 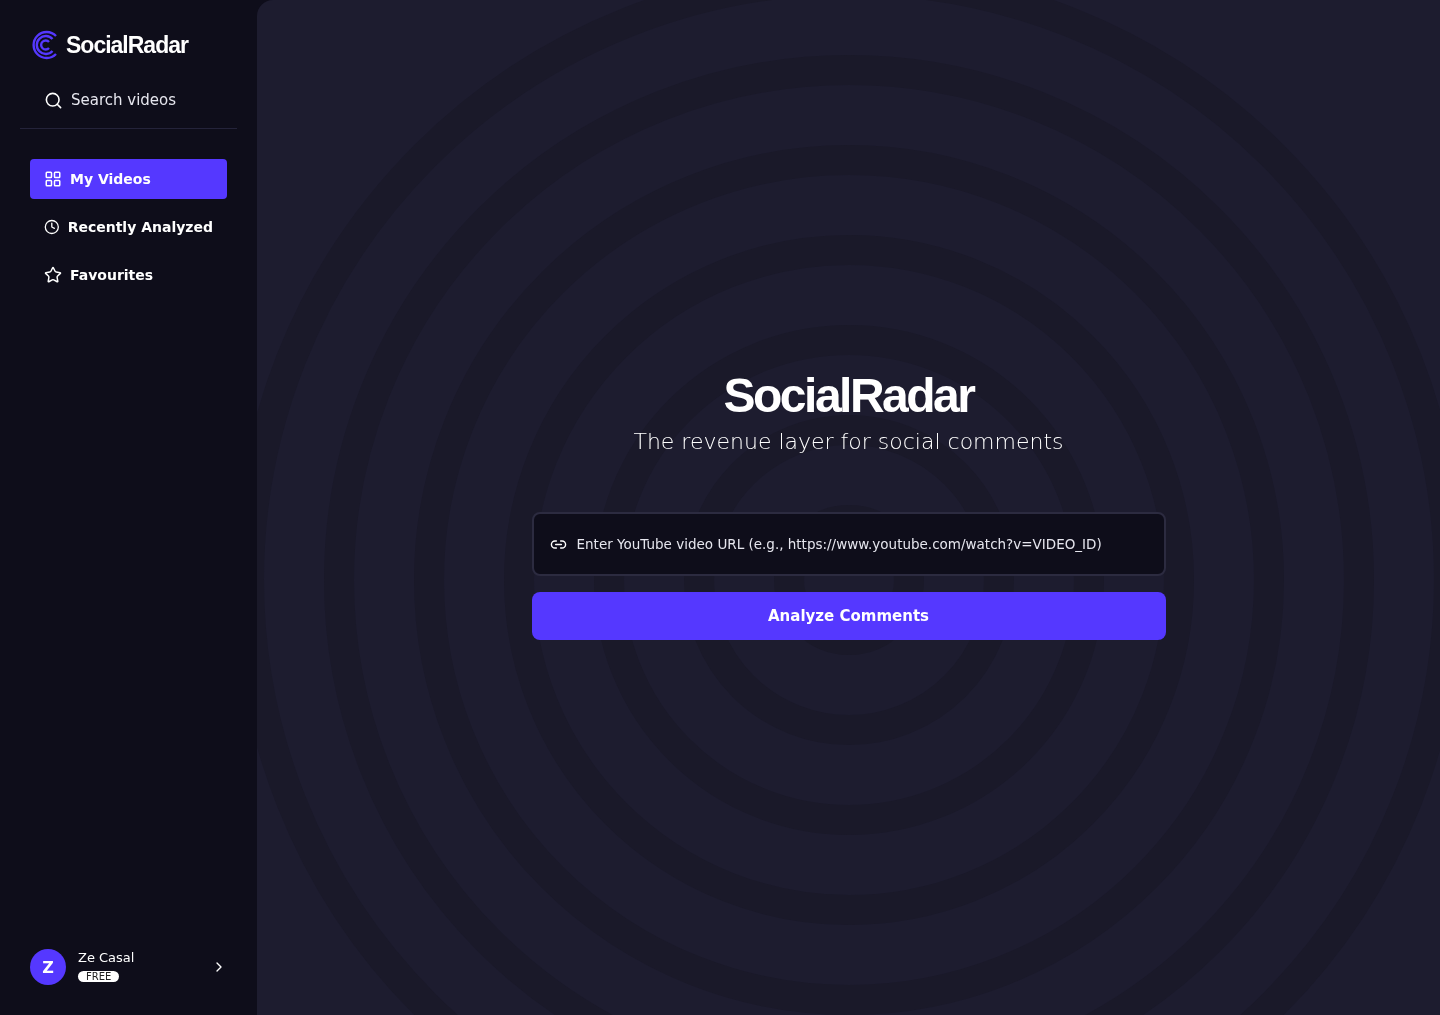 What do you see at coordinates (45, 45) in the screenshot?
I see `radar-logo-icon` at bounding box center [45, 45].